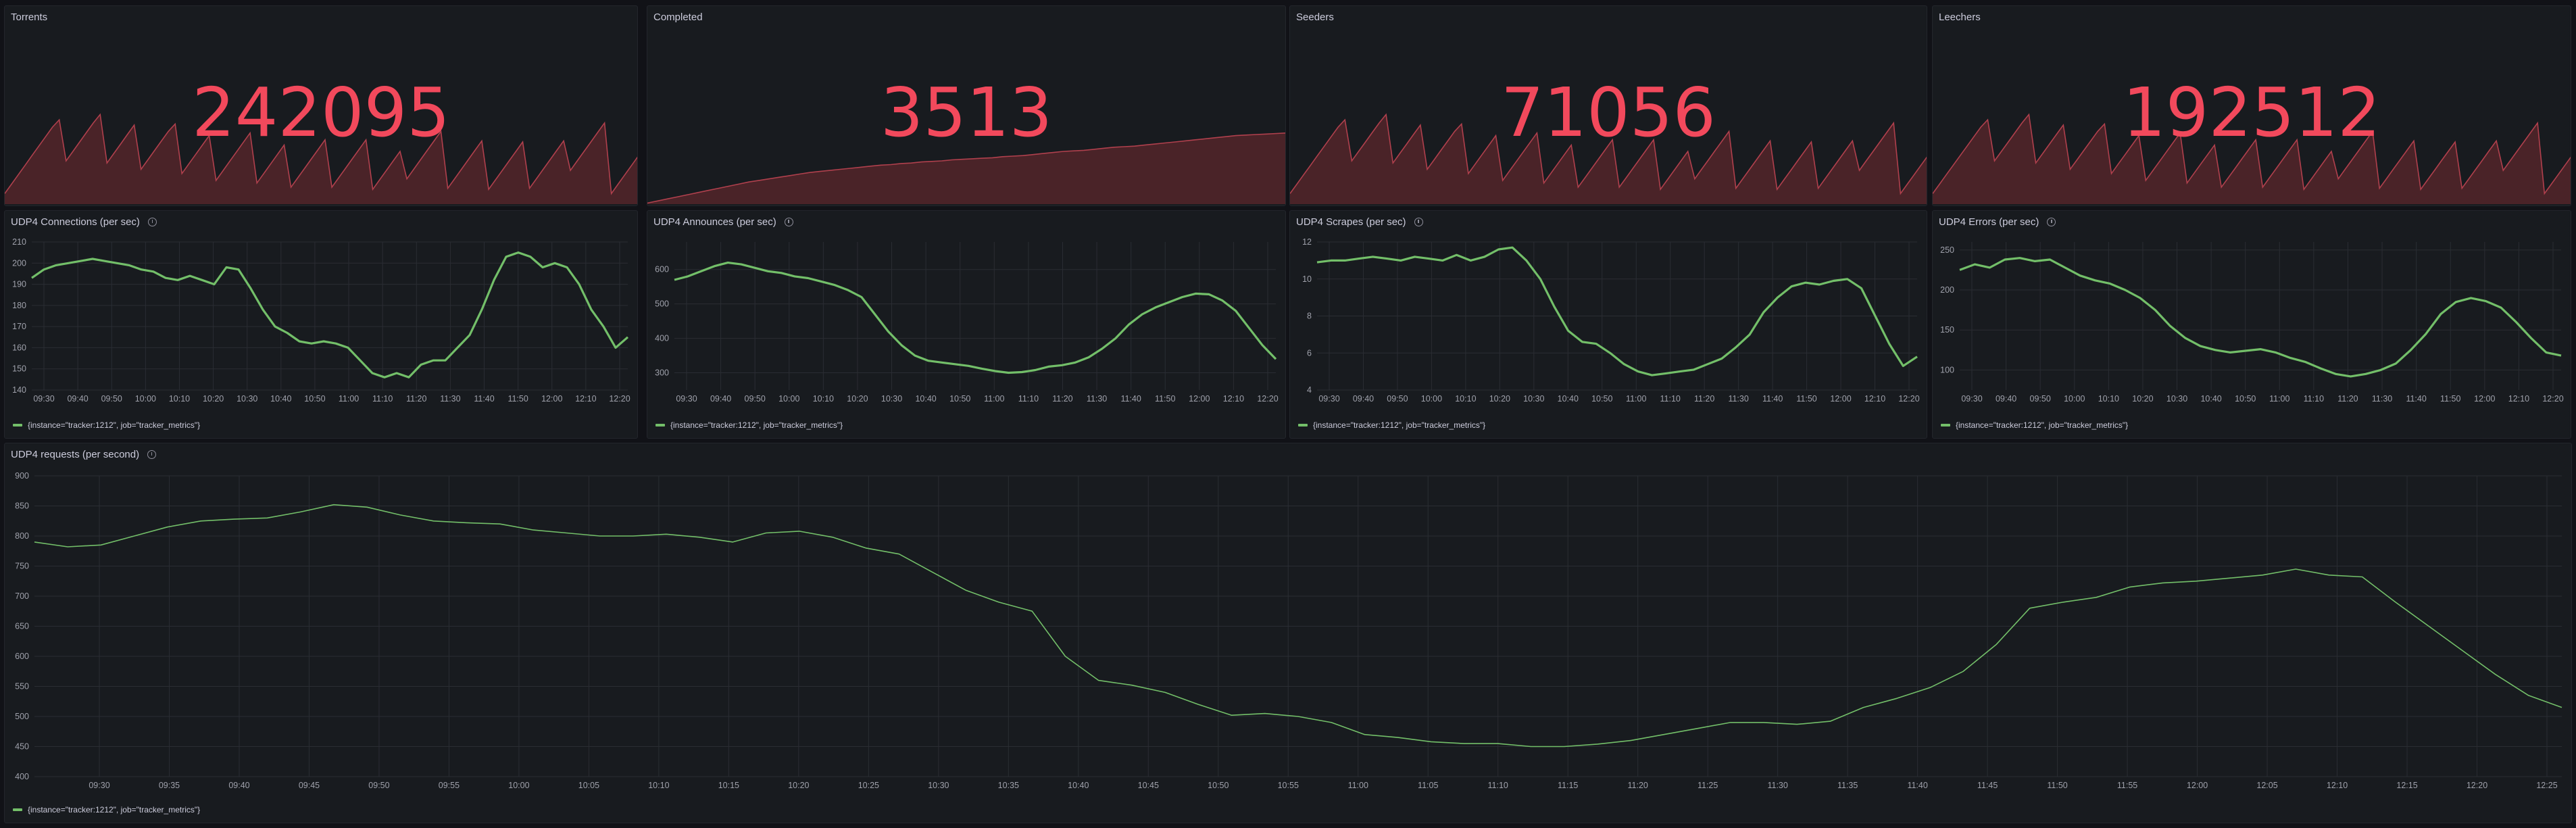 Image resolution: width=2576 pixels, height=828 pixels. Describe the element at coordinates (19, 305) in the screenshot. I see `y-tick-label: 180` at that location.